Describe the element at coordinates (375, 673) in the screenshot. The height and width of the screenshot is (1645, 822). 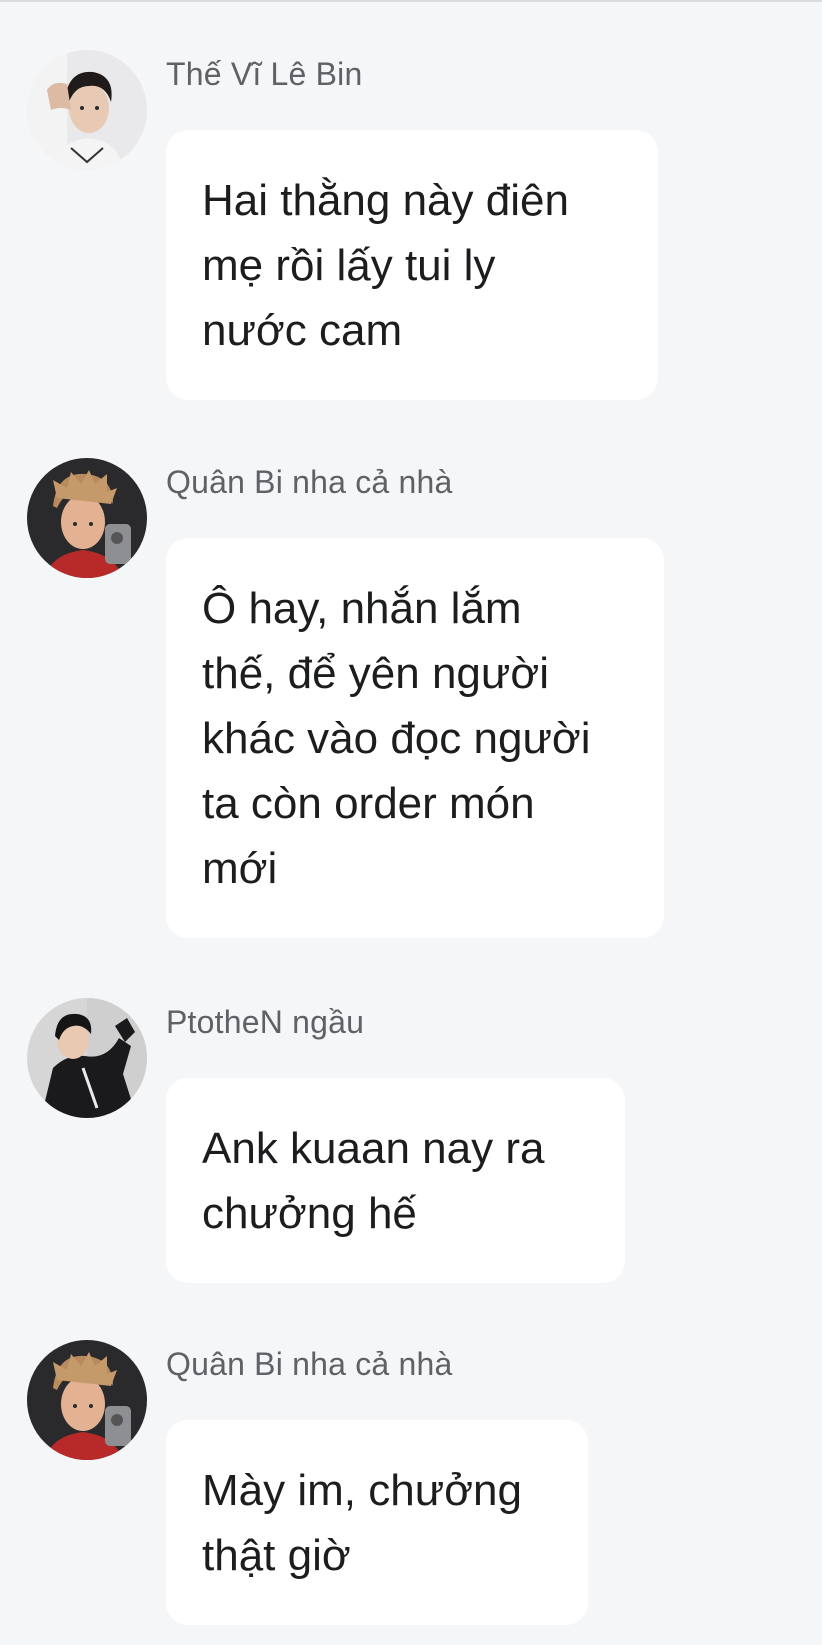
I see `message-line: thế, để yên người` at that location.